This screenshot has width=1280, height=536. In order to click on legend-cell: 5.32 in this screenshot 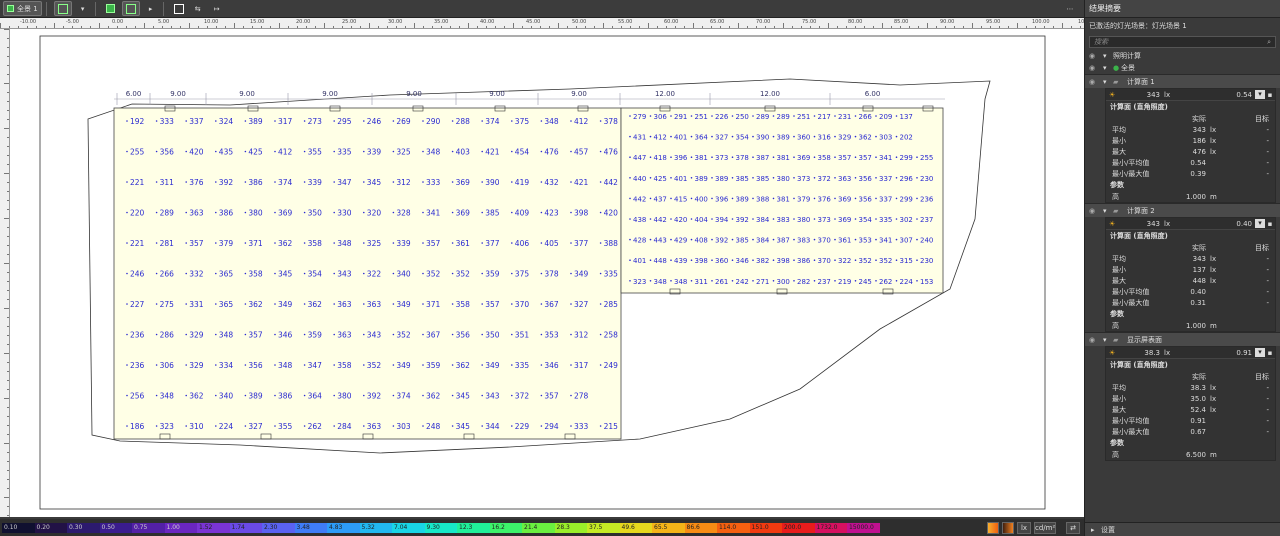, I will do `click(375, 527)`.